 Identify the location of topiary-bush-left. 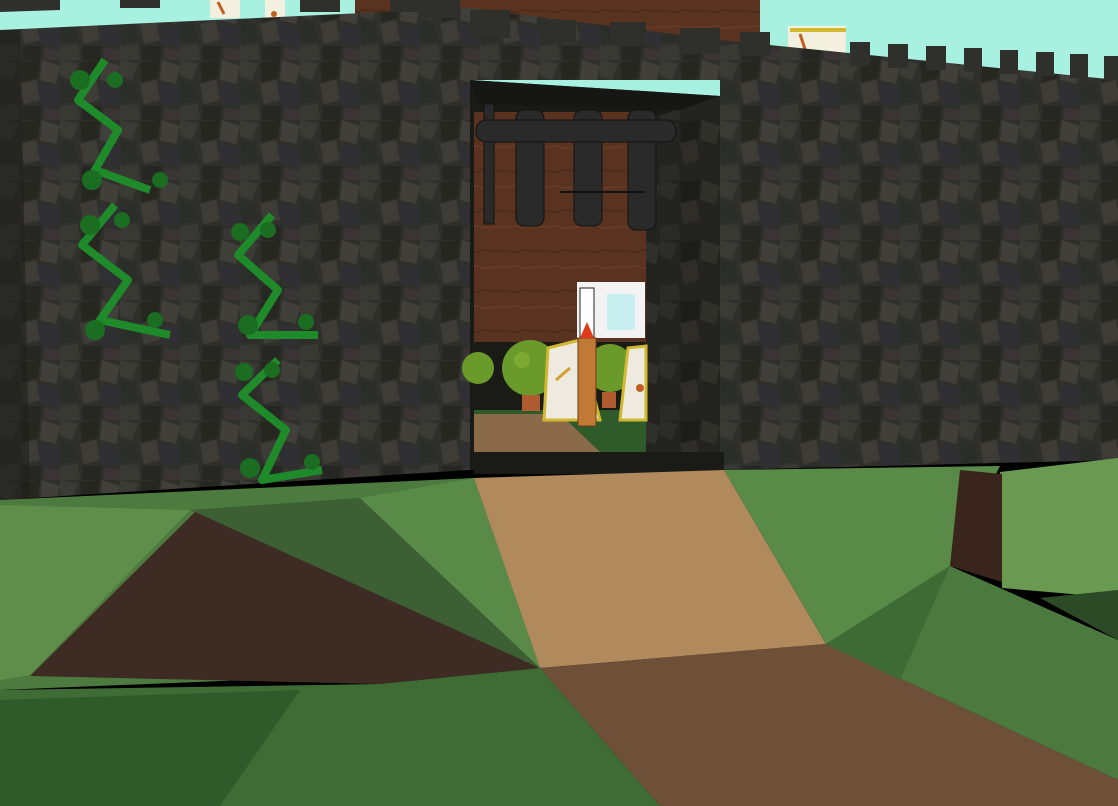
(478, 368).